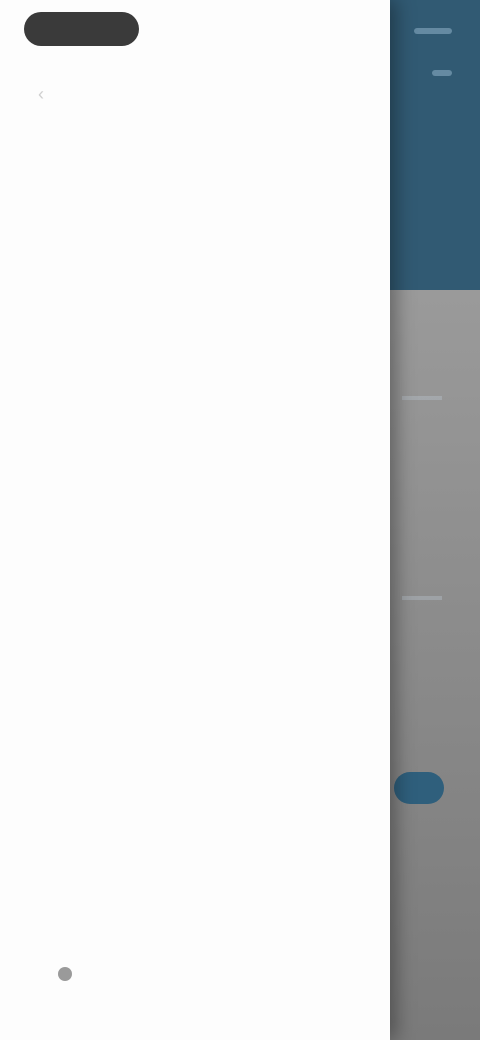  I want to click on info-icon, so click(65, 974).